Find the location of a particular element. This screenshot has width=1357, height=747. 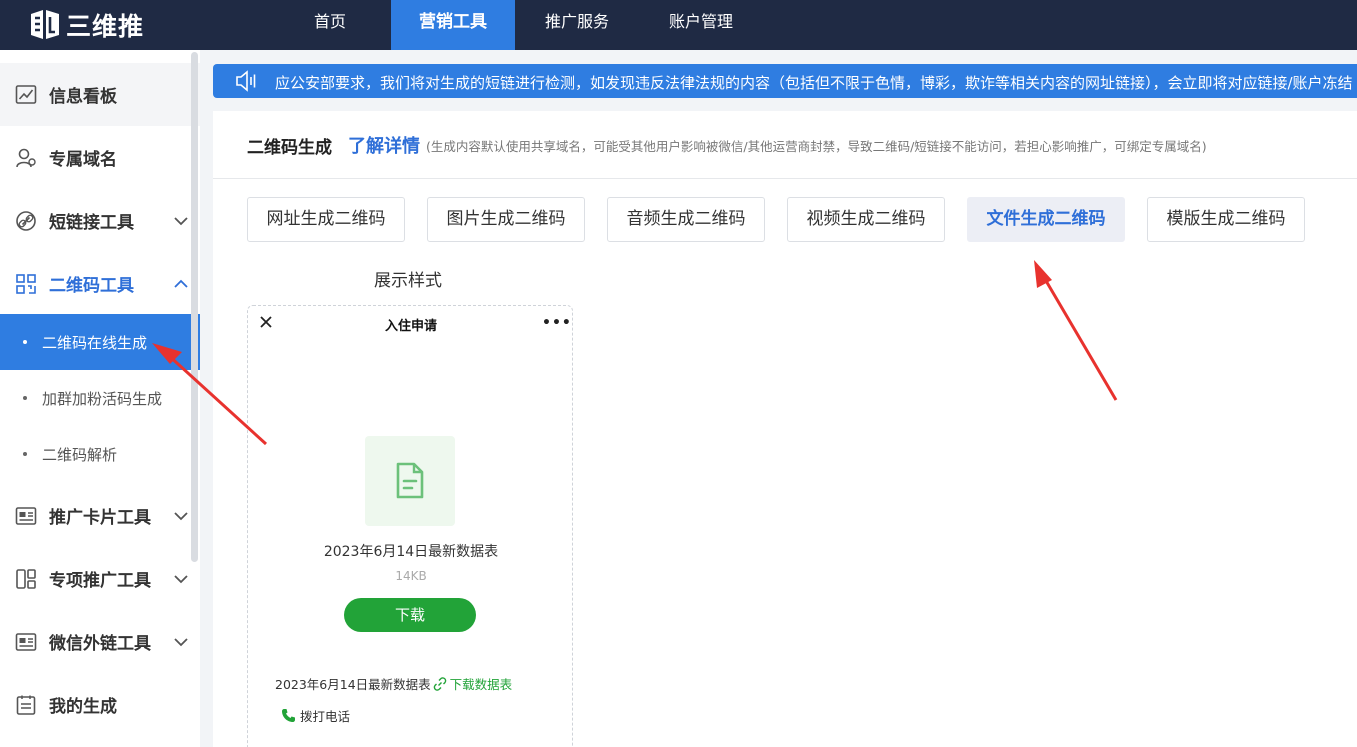

sidebar-item-label: 微信外链工具 is located at coordinates (100, 644).